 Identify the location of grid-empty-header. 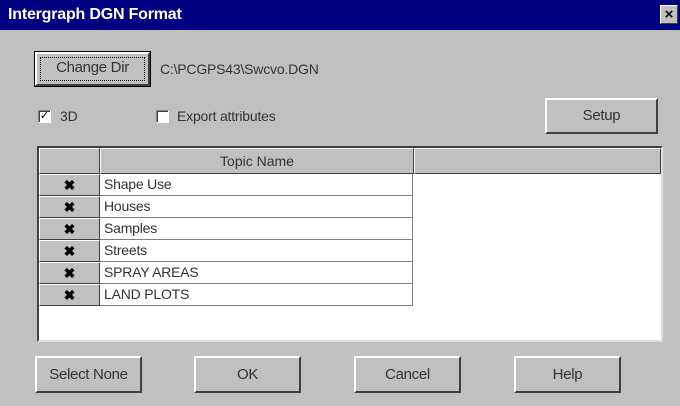
(537, 161).